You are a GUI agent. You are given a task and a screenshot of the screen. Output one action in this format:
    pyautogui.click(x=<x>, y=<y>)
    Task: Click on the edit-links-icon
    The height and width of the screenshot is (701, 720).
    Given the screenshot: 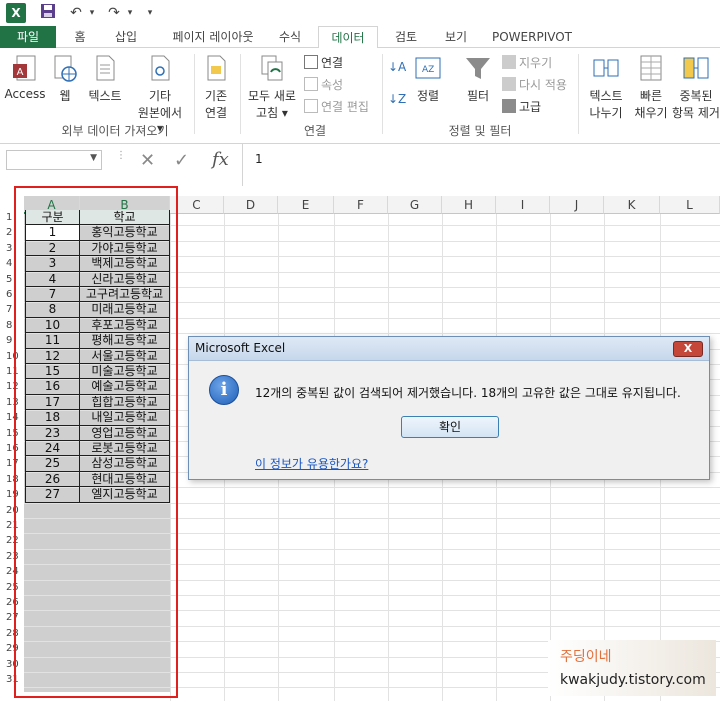 What is the action you would take?
    pyautogui.click(x=311, y=106)
    